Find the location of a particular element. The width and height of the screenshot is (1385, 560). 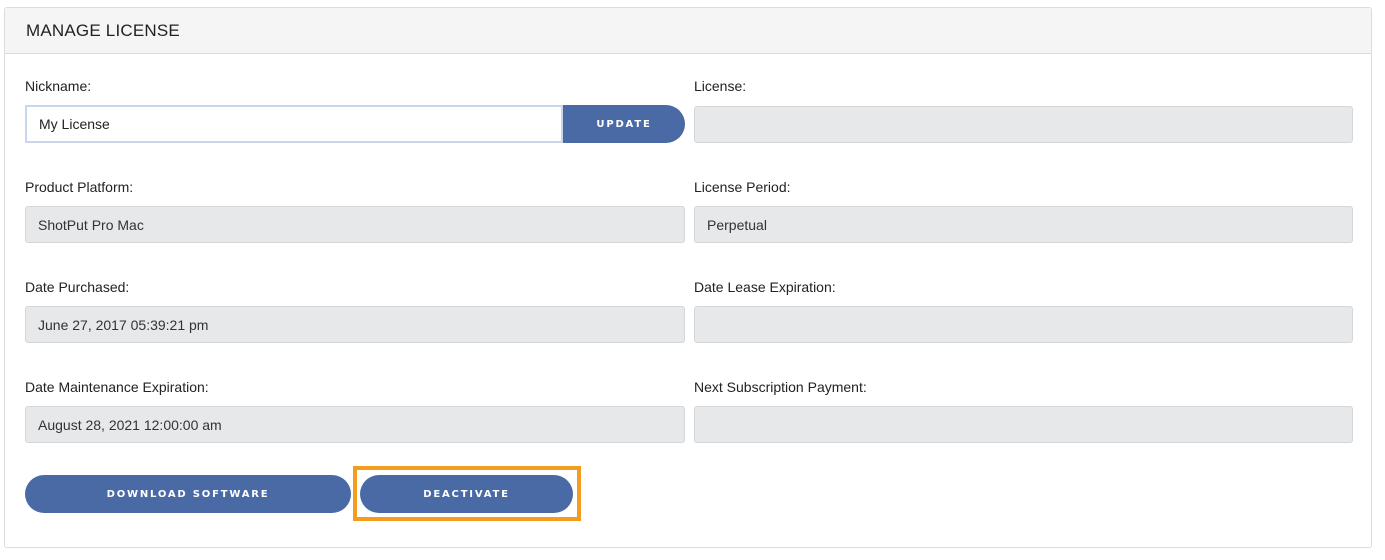

product-platform-field: ShotPut Pro Mac is located at coordinates (355, 224).